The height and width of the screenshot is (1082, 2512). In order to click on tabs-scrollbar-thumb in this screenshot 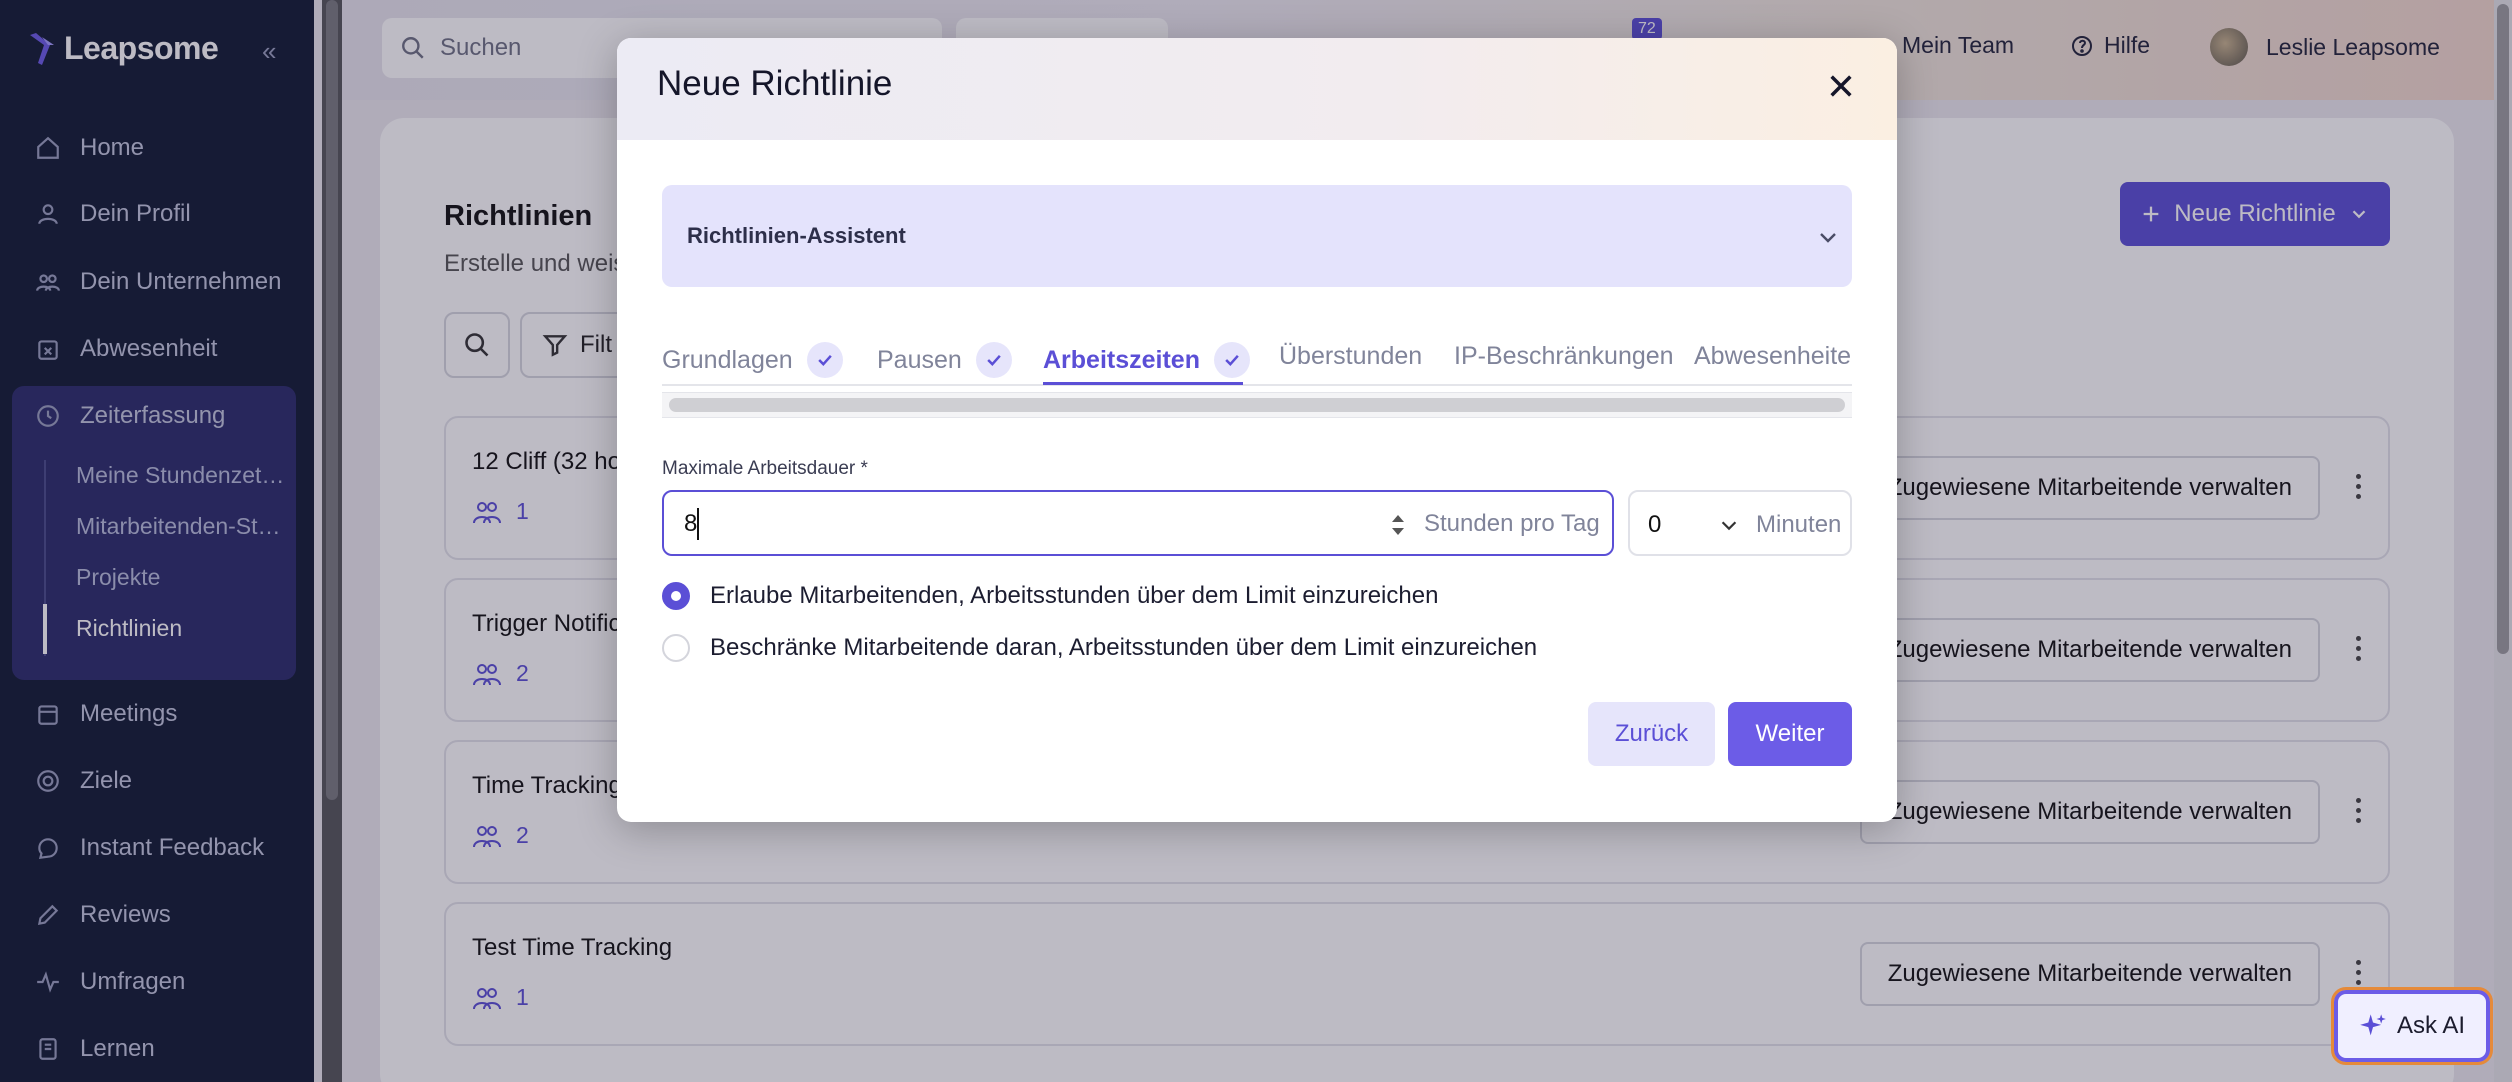, I will do `click(1257, 405)`.